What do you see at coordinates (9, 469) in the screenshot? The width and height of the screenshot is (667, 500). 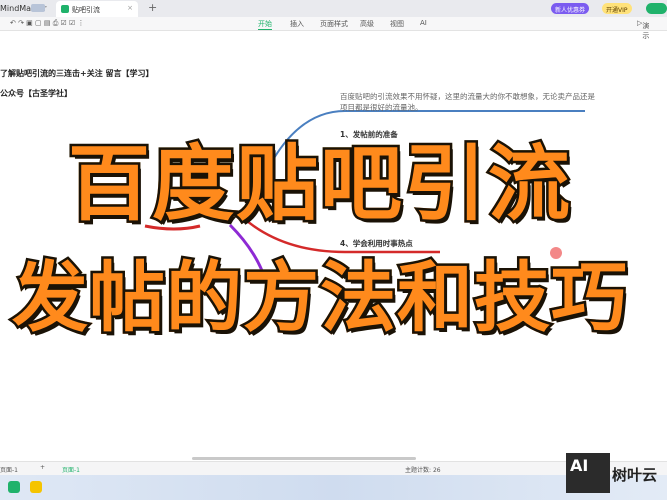 I see `page-tab: 页面-1` at bounding box center [9, 469].